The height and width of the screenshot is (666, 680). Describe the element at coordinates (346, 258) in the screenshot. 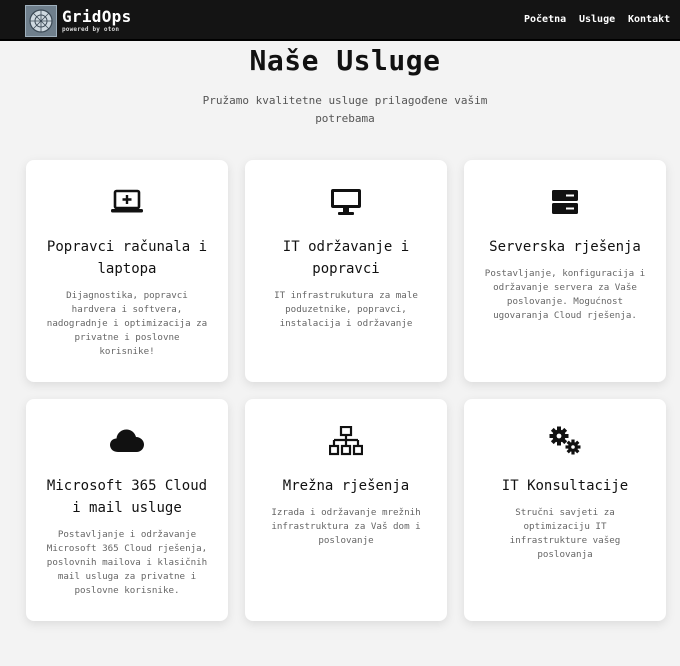

I see `service-title: IT održavanje i popravci` at that location.